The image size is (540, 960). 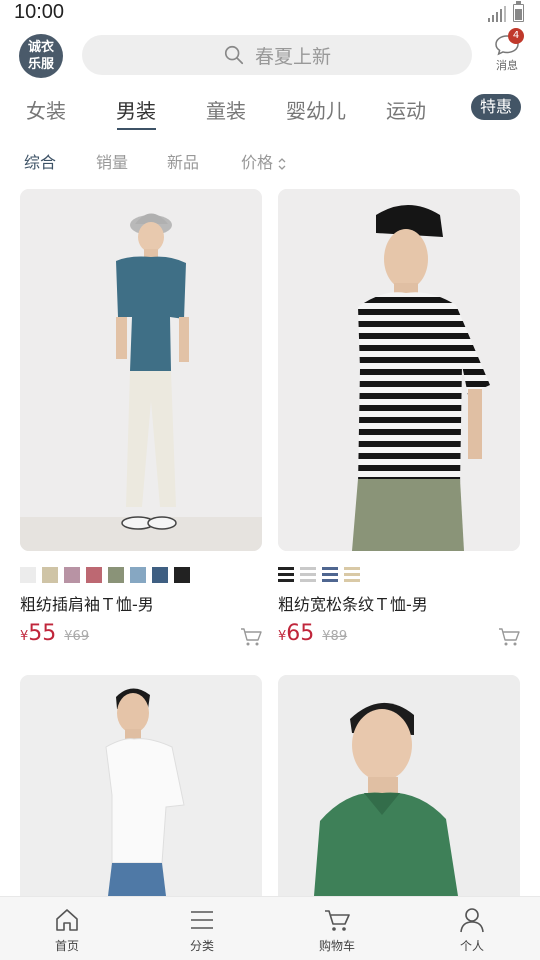 What do you see at coordinates (270, 110) in the screenshot?
I see `category-tabs: 女装 男装 童装 婴幼儿 运动` at bounding box center [270, 110].